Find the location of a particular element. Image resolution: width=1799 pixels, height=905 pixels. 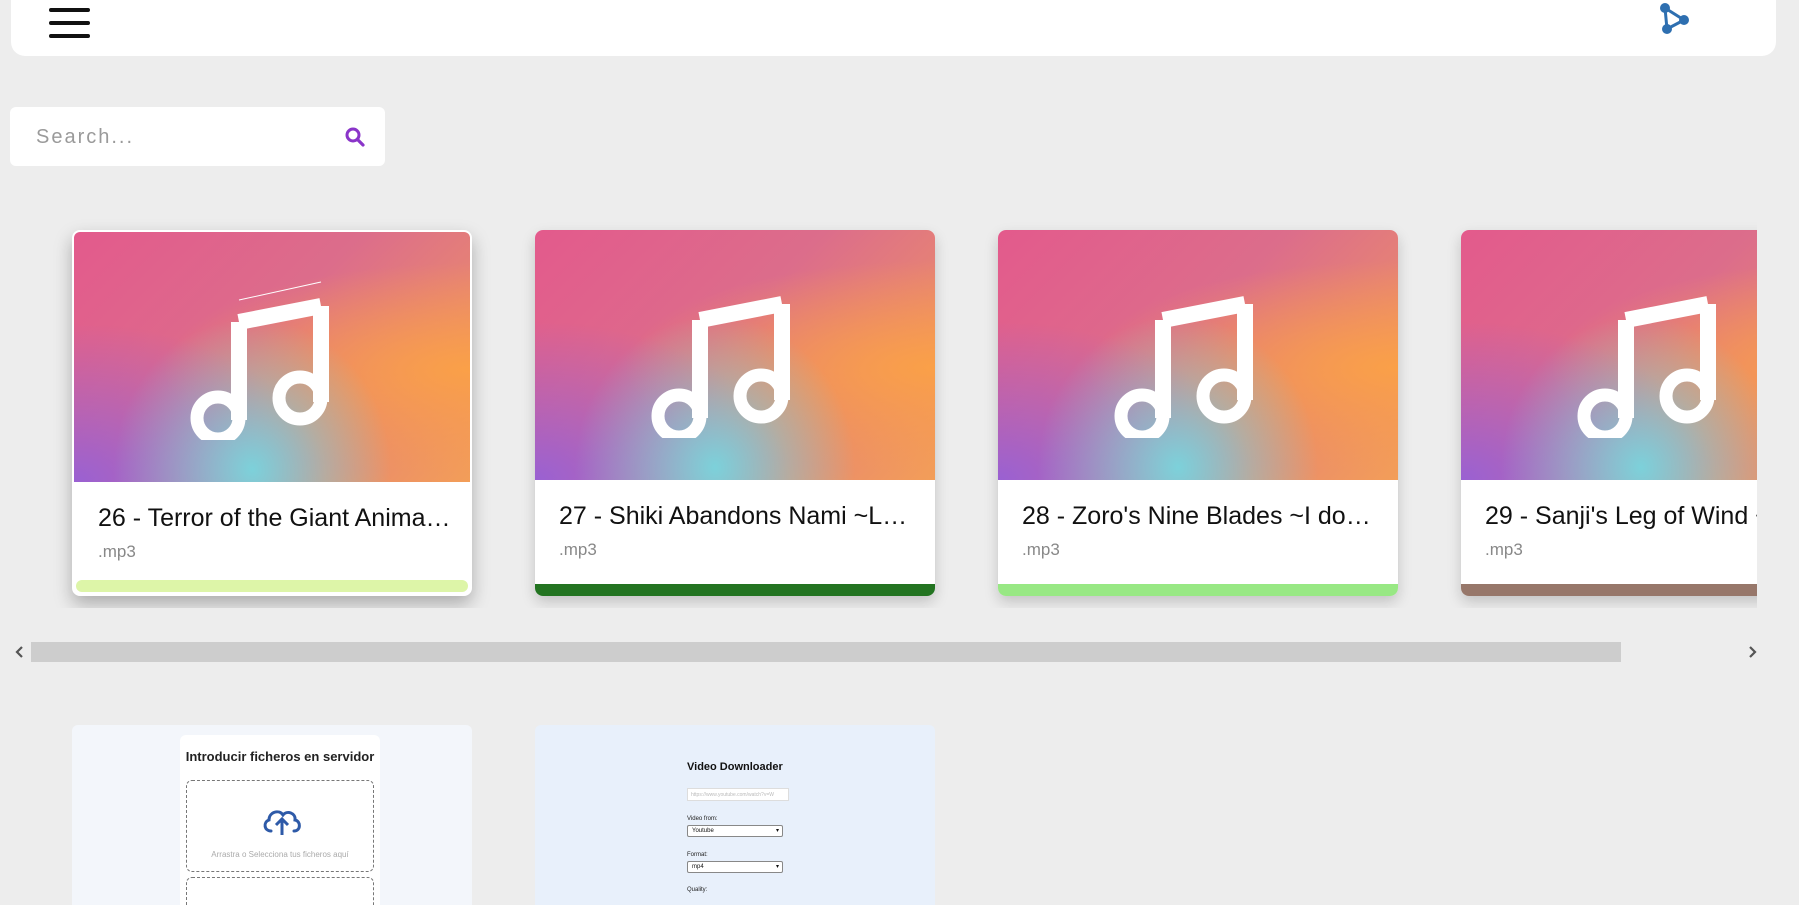

format-label: Format: is located at coordinates (697, 855).